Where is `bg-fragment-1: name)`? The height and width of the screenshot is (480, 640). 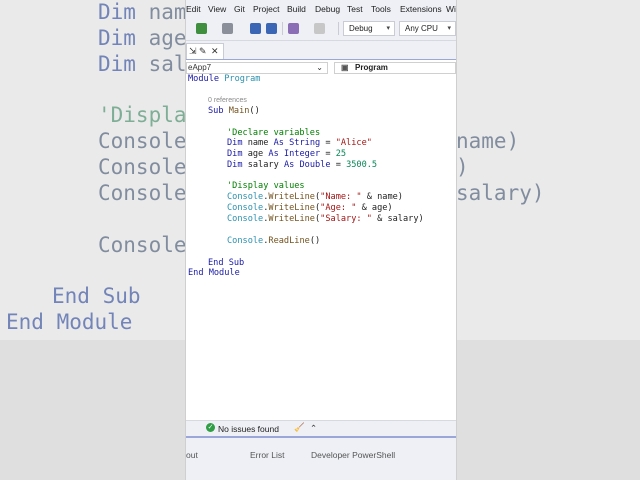
bg-fragment-1: name) is located at coordinates (488, 141).